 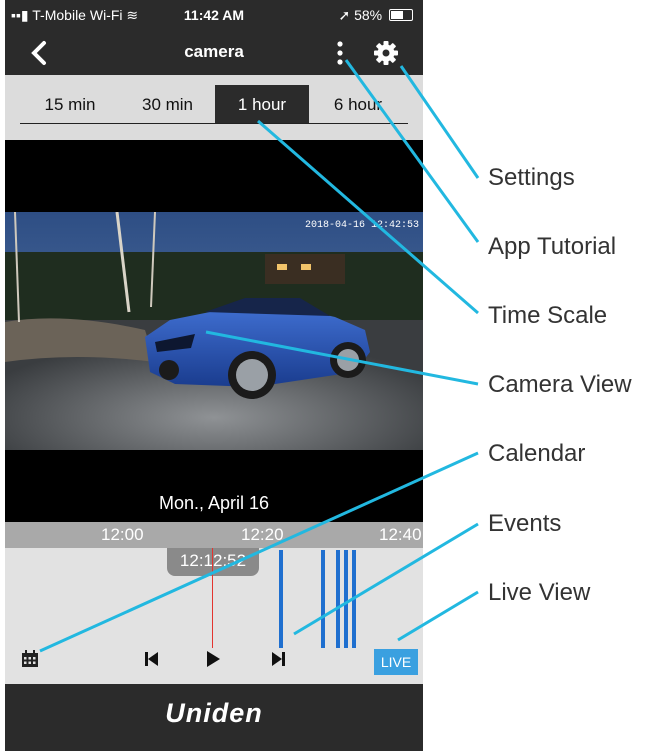 I want to click on annotation-settings: Settings, so click(x=531, y=177).